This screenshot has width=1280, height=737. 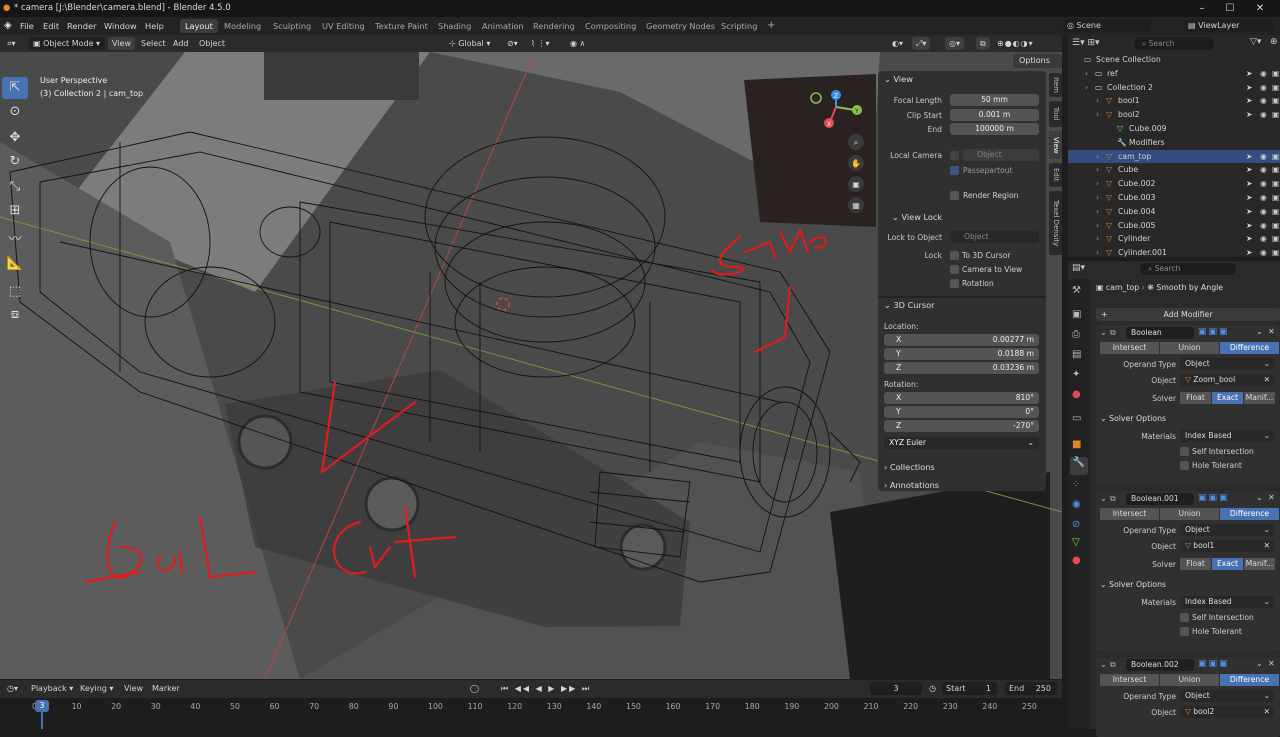 What do you see at coordinates (166, 688) in the screenshot?
I see `menu-marker: Marker` at bounding box center [166, 688].